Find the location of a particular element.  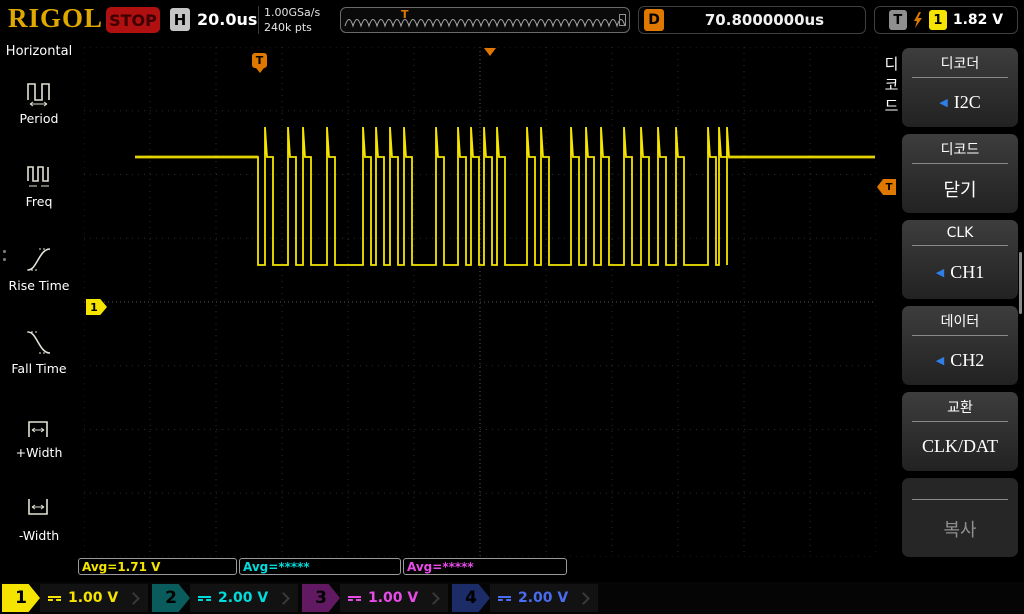

softkey-title: CLK is located at coordinates (960, 235).